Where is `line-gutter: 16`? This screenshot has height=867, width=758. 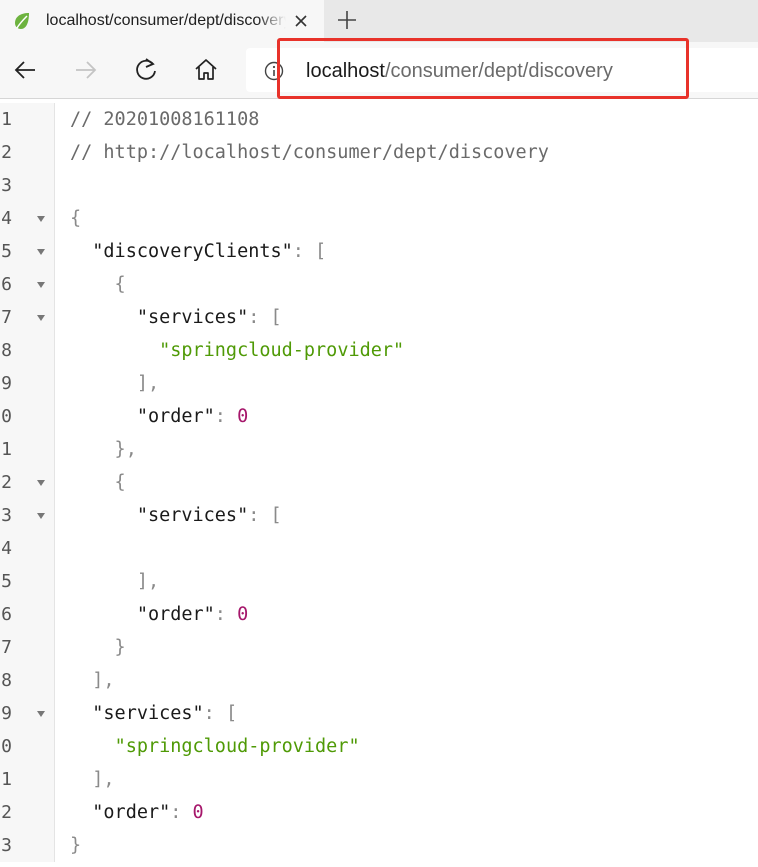 line-gutter: 16 is located at coordinates (27, 614).